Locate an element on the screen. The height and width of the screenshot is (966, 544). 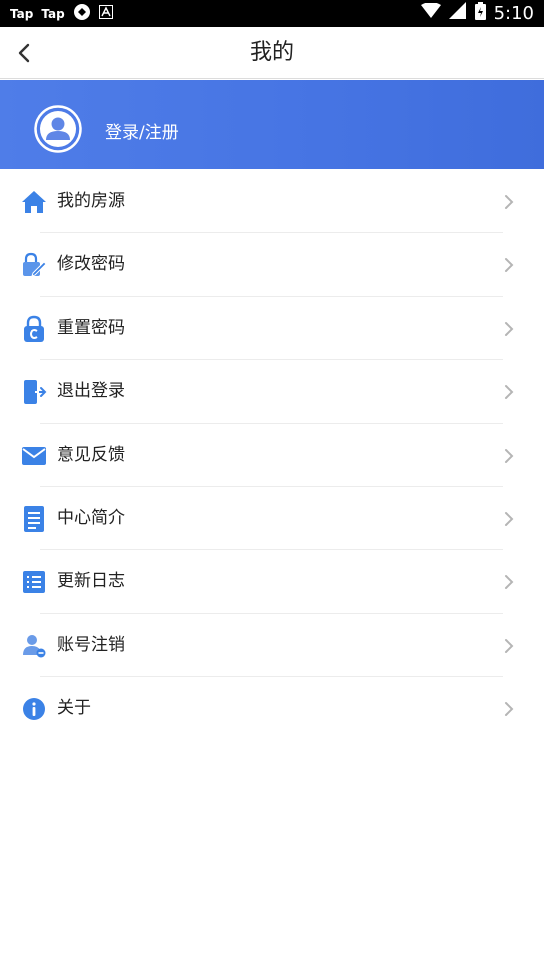
sync-icon is located at coordinates (82, 13).